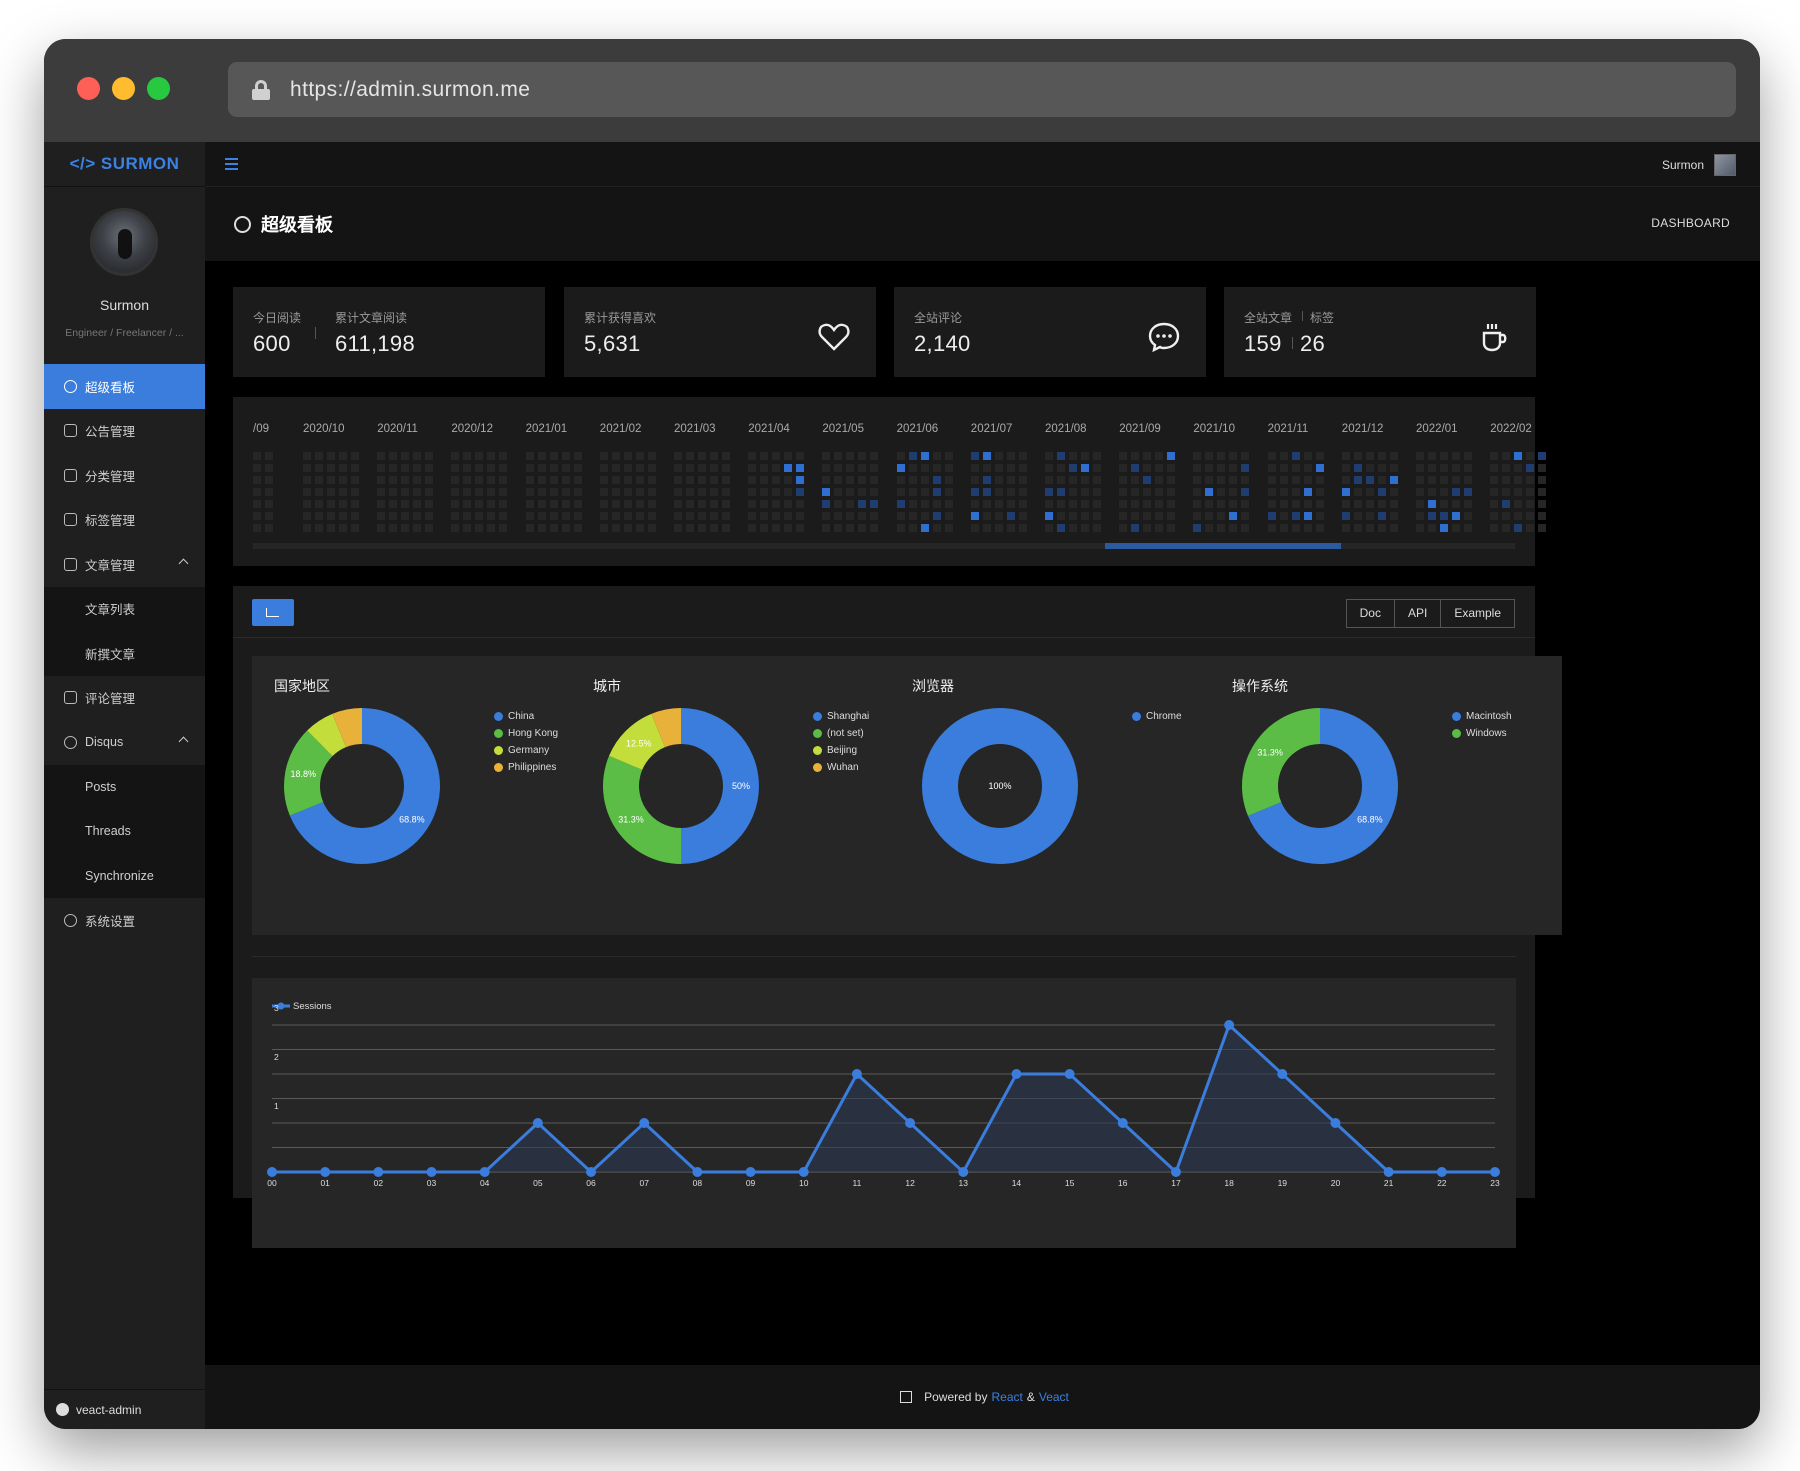  Describe the element at coordinates (124, 564) in the screenshot. I see `sidebar-item-articles: 文章管理` at that location.